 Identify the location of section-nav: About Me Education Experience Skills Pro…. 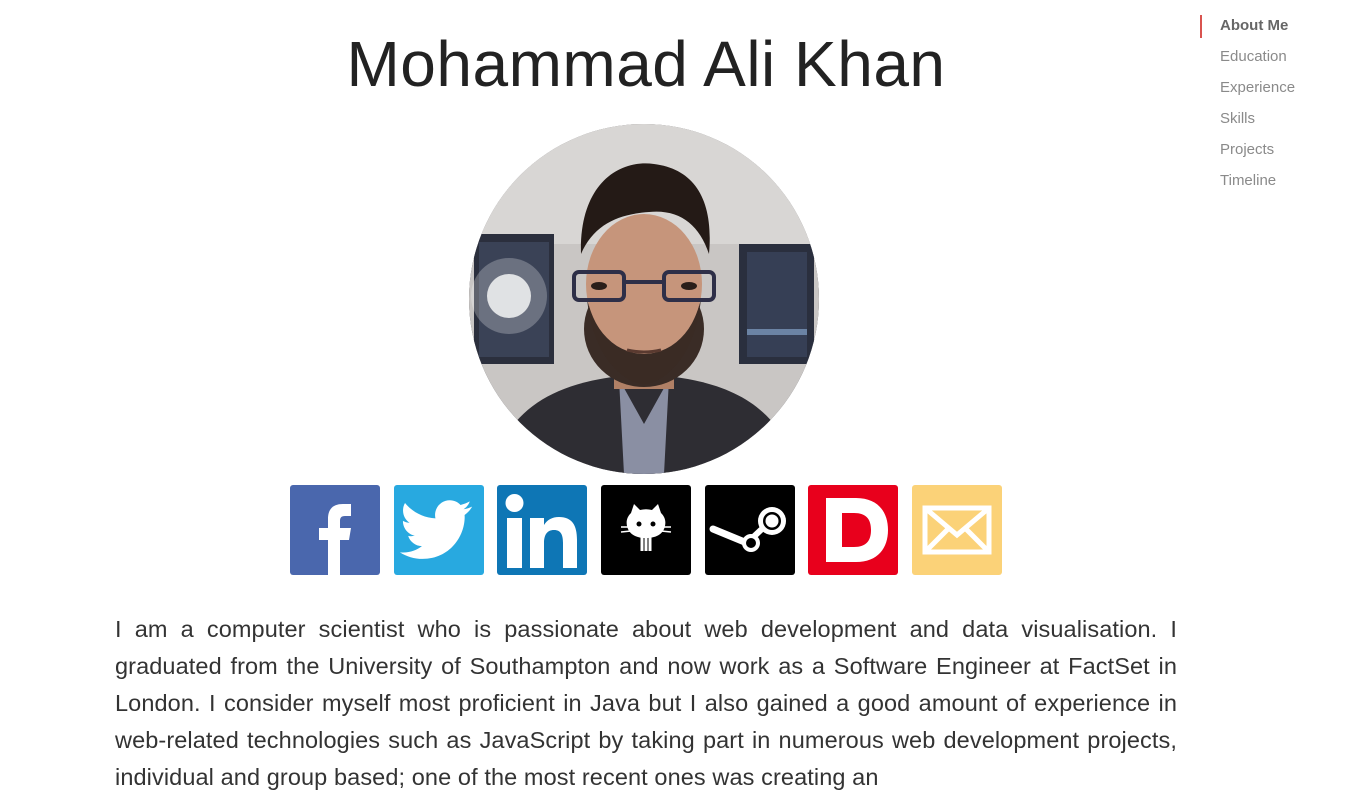
(1275, 108).